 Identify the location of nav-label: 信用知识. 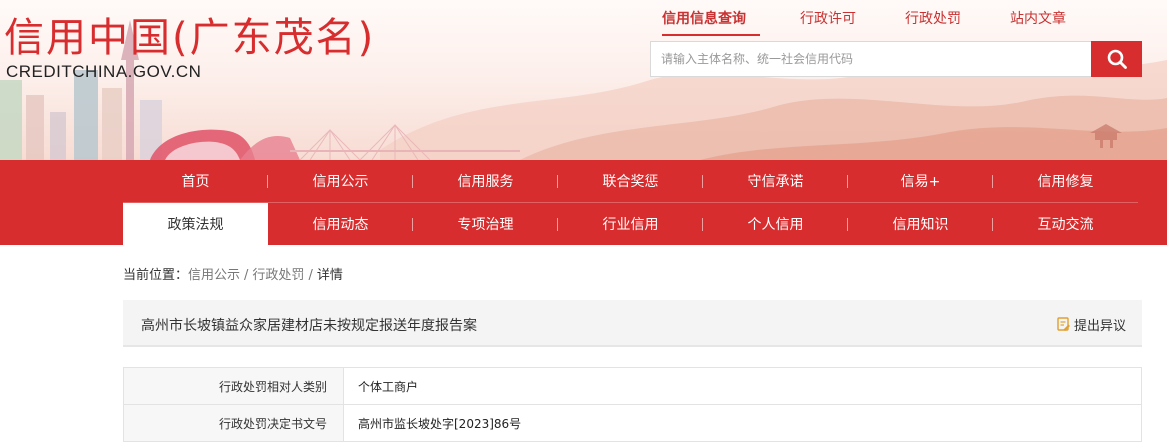
(920, 225).